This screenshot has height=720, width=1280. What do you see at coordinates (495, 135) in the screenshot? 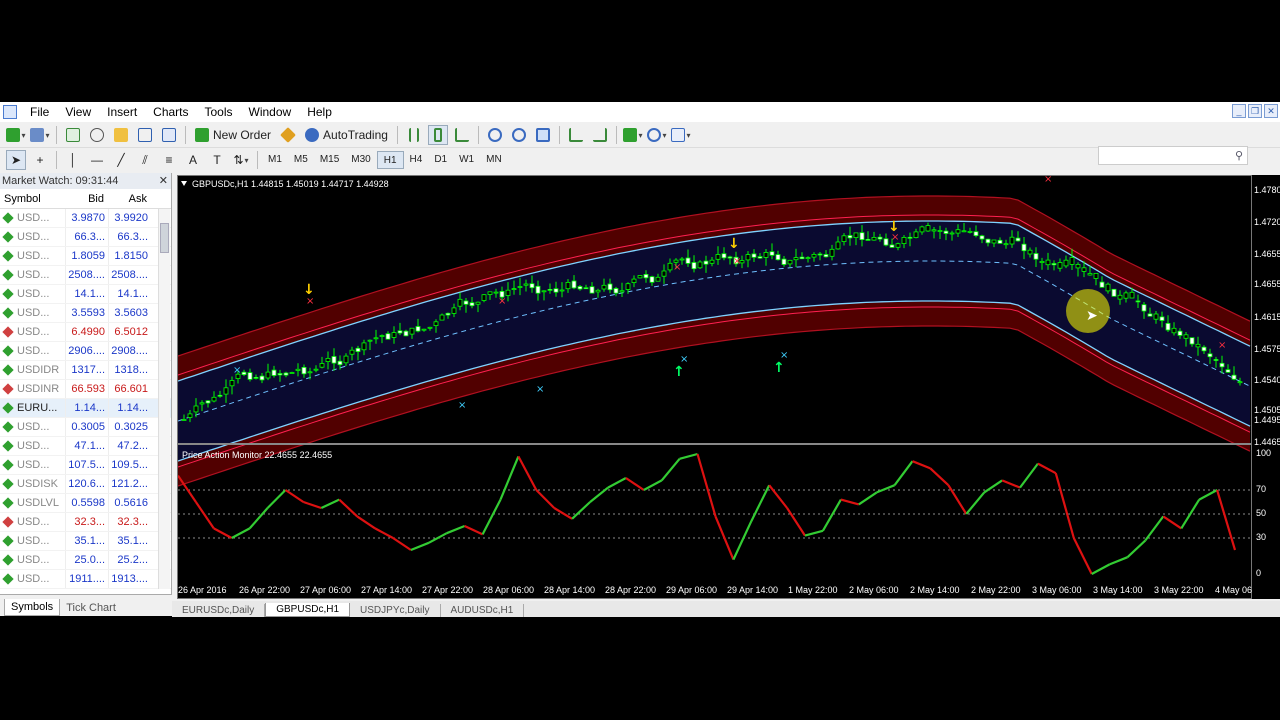
I see `zoom-in-button` at bounding box center [495, 135].